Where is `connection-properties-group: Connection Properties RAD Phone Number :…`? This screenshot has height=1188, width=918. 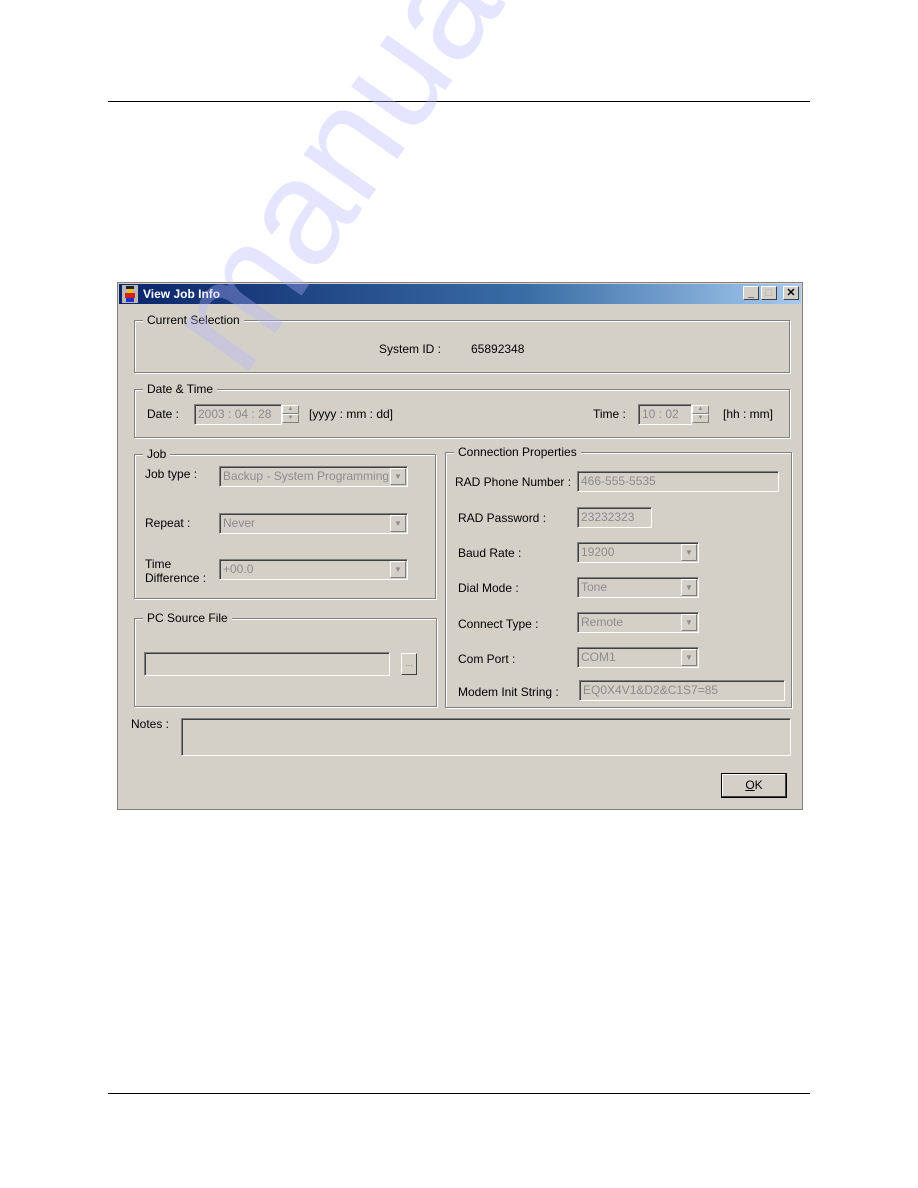
connection-properties-group: Connection Properties RAD Phone Number :… is located at coordinates (618, 576).